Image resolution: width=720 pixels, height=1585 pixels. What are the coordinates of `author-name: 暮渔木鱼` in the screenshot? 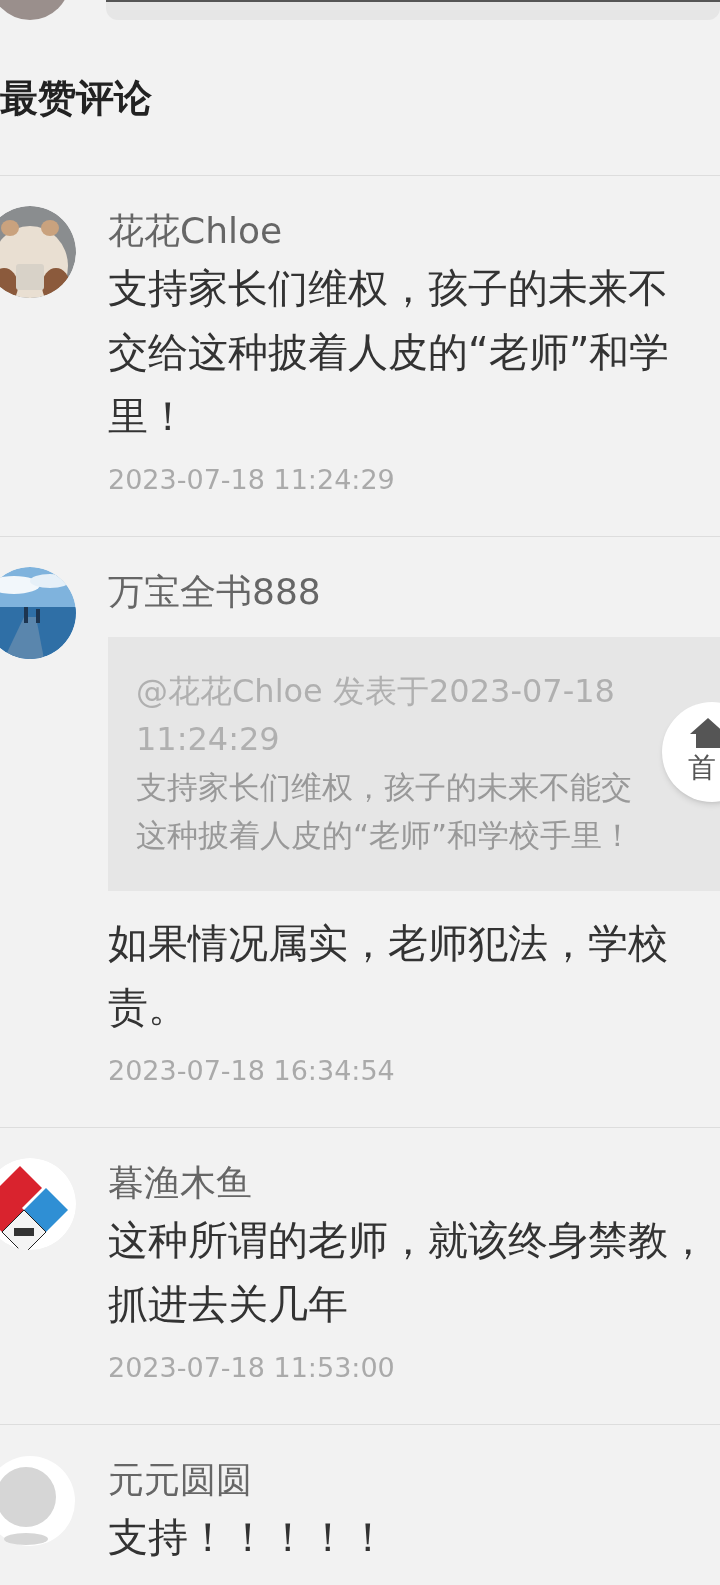 It's located at (180, 1183).